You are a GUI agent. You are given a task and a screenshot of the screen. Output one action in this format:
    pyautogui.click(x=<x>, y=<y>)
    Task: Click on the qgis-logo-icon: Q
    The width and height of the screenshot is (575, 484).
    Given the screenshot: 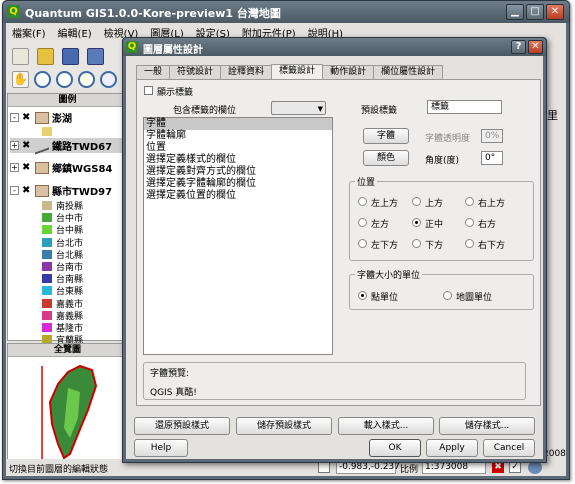 What is the action you would take?
    pyautogui.click(x=132, y=47)
    